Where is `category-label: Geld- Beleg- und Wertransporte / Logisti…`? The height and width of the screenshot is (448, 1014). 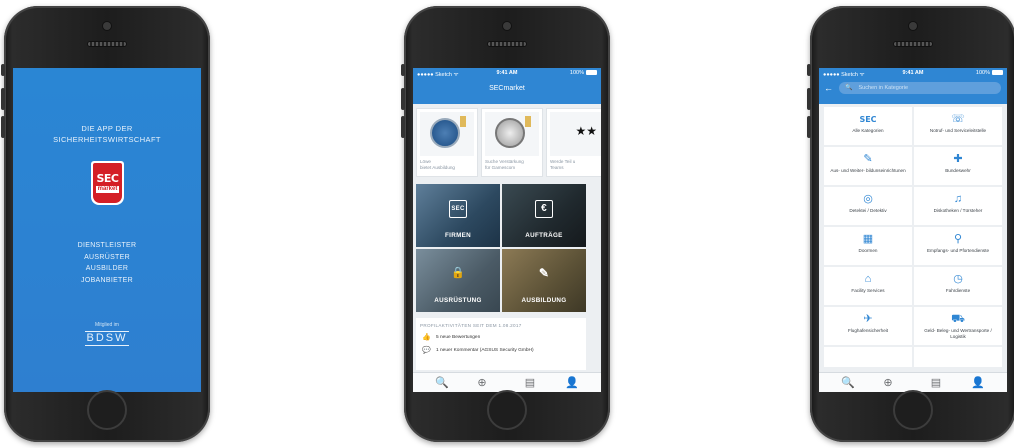
category-label: Geld- Beleg- und Wertransporte / Logisti… is located at coordinates (958, 333).